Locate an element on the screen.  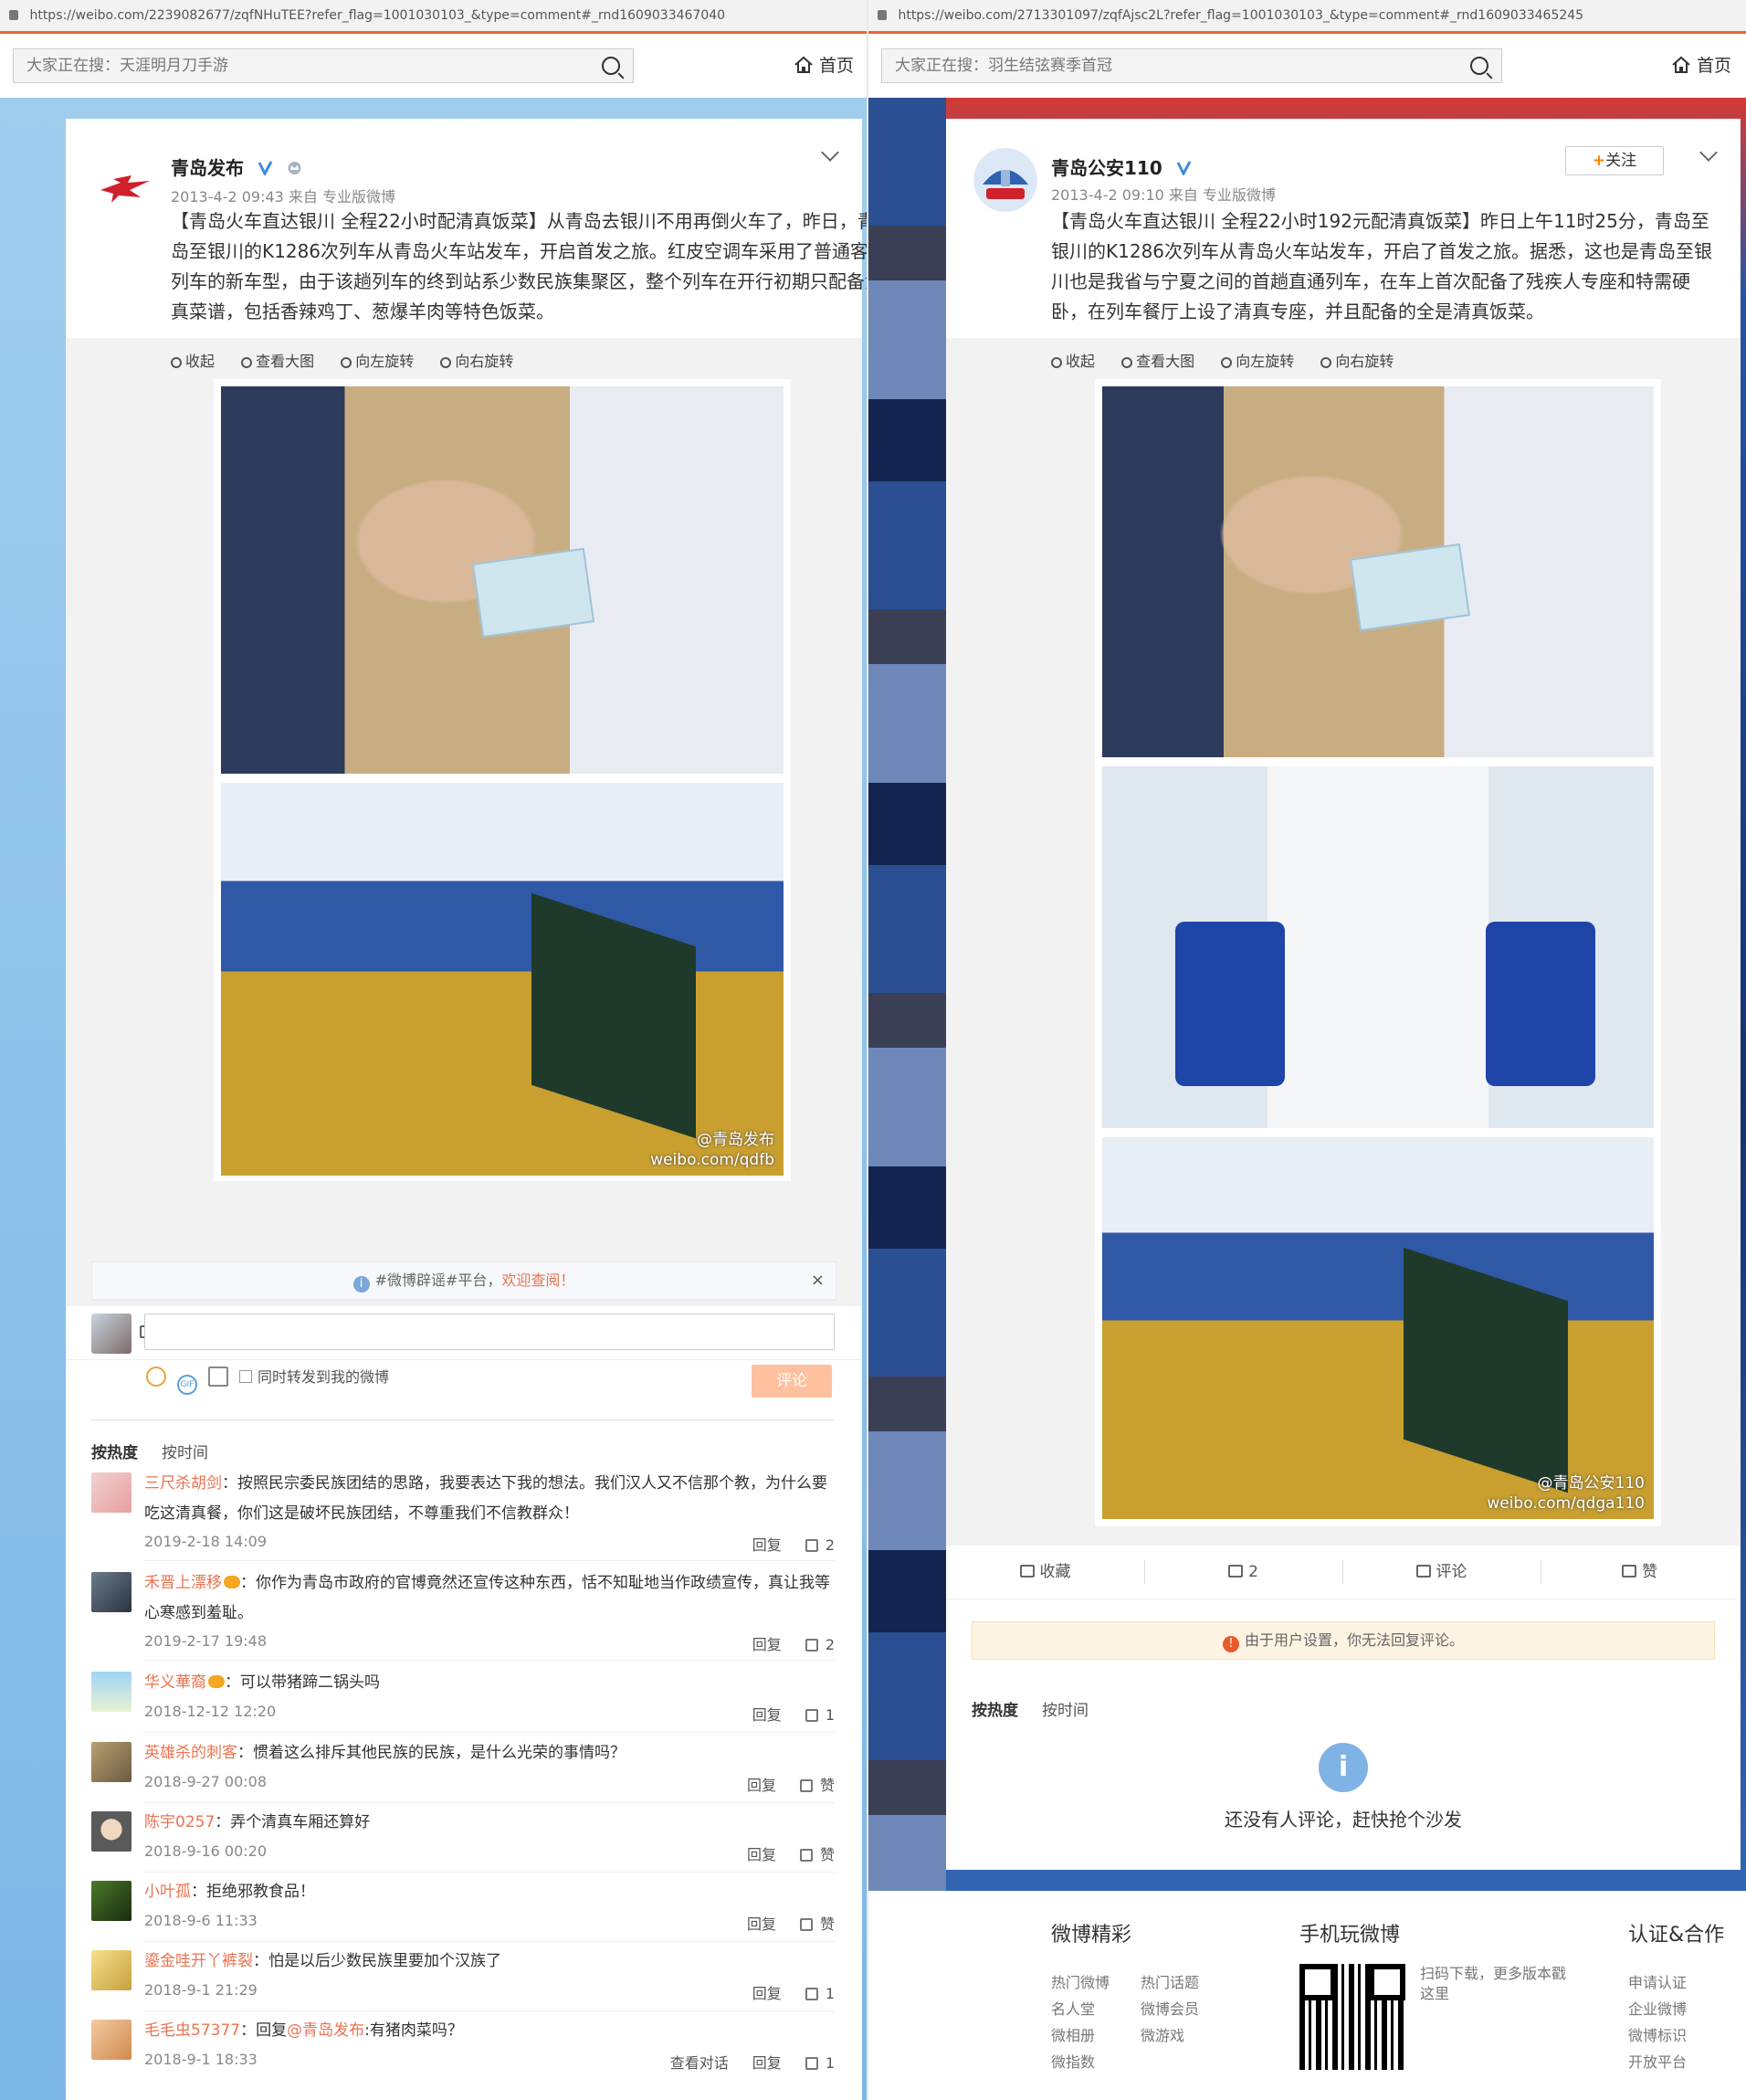
mention-link: @青岛发布 is located at coordinates (326, 2031).